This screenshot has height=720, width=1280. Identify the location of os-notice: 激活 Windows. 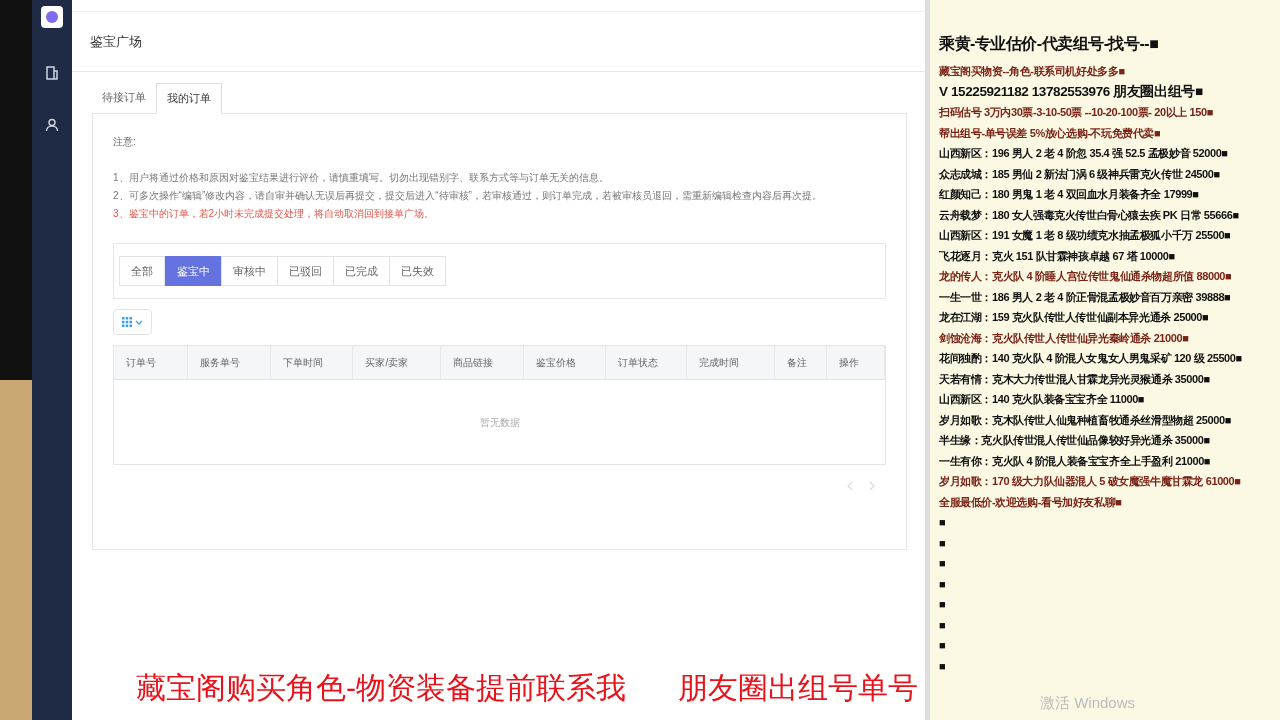
(1088, 703).